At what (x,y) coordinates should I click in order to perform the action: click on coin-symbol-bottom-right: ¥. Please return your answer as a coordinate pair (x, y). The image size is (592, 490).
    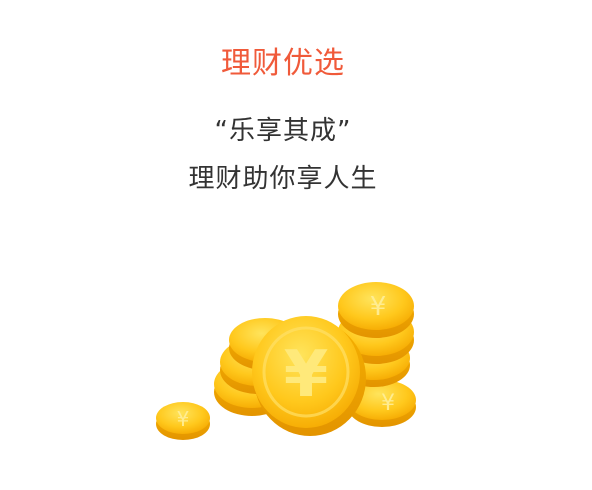
    Looking at the image, I should click on (388, 403).